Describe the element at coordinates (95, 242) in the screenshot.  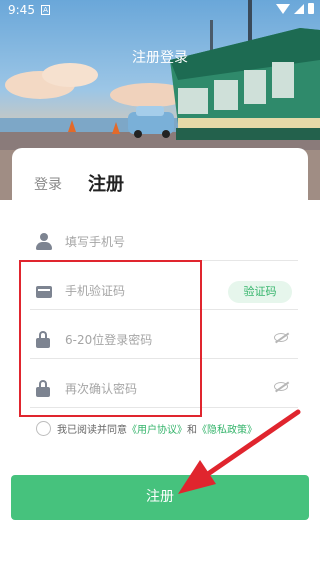
I see `phone-placeholder: 填写手机号` at that location.